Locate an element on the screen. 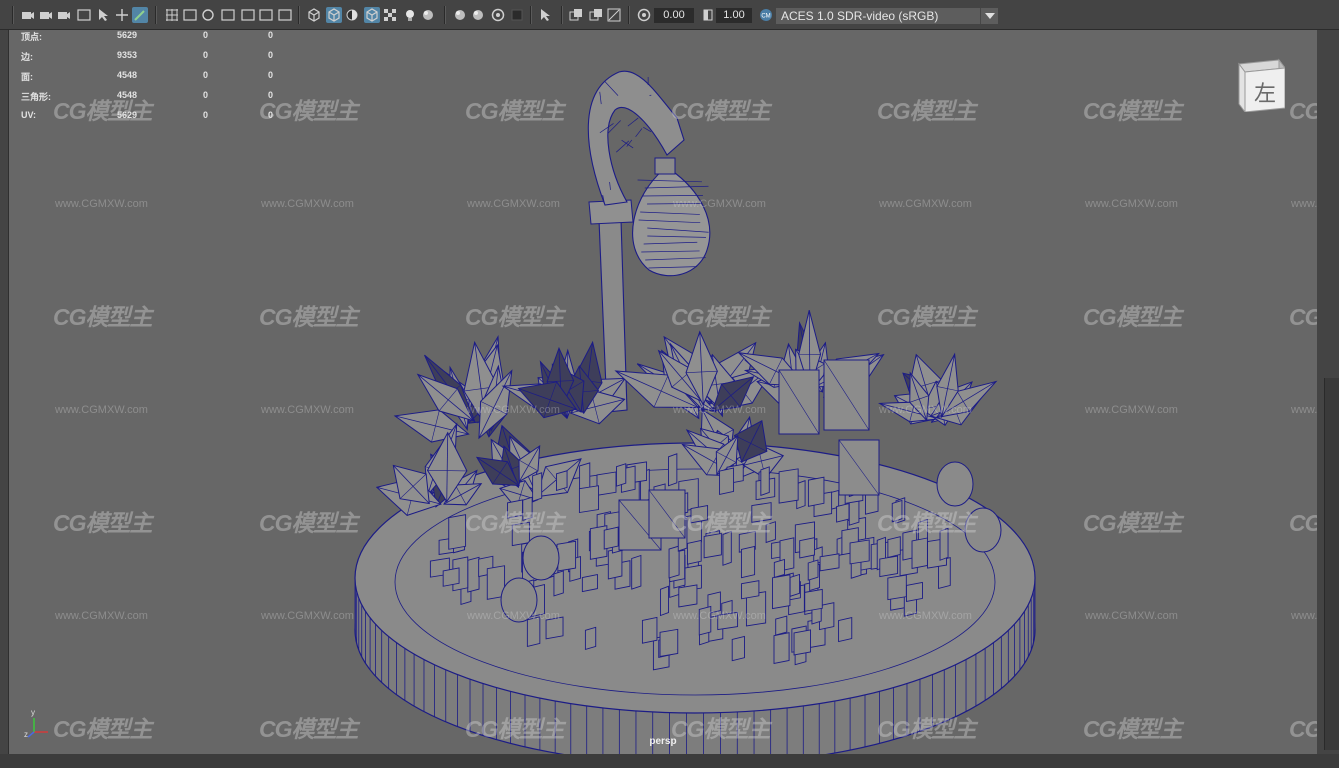 The width and height of the screenshot is (1339, 768). wireframe-on-shaded-icon is located at coordinates (352, 15).